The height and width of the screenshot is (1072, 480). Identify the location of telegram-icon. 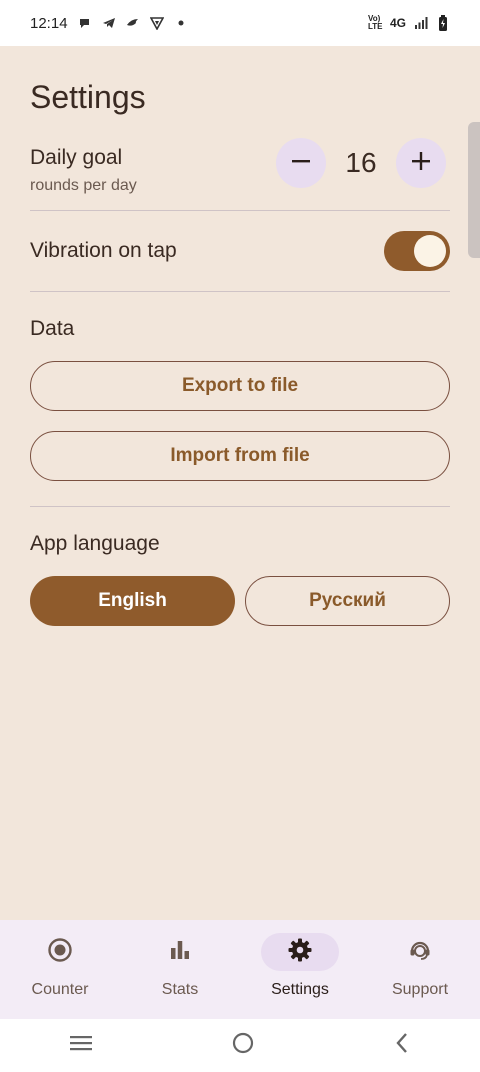
(109, 23).